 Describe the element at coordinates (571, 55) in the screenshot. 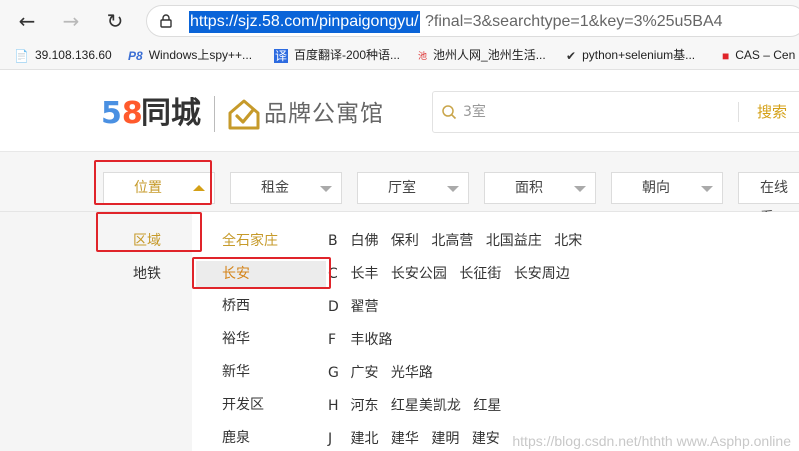

I see `python-icon: ✔` at that location.